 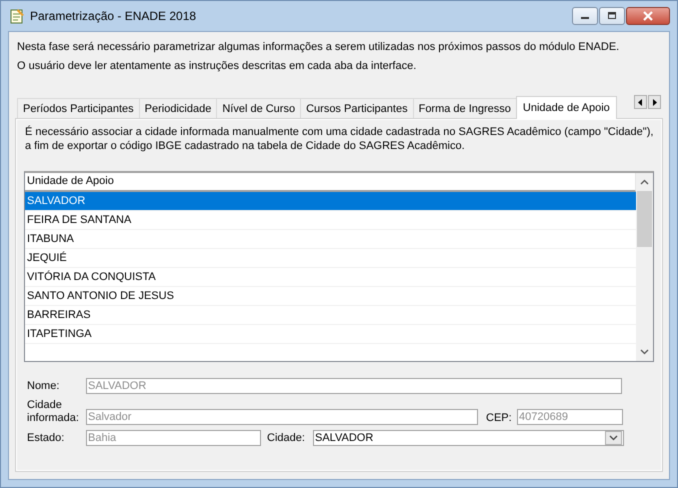 What do you see at coordinates (78, 108) in the screenshot?
I see `tab: Períodos Participantes` at bounding box center [78, 108].